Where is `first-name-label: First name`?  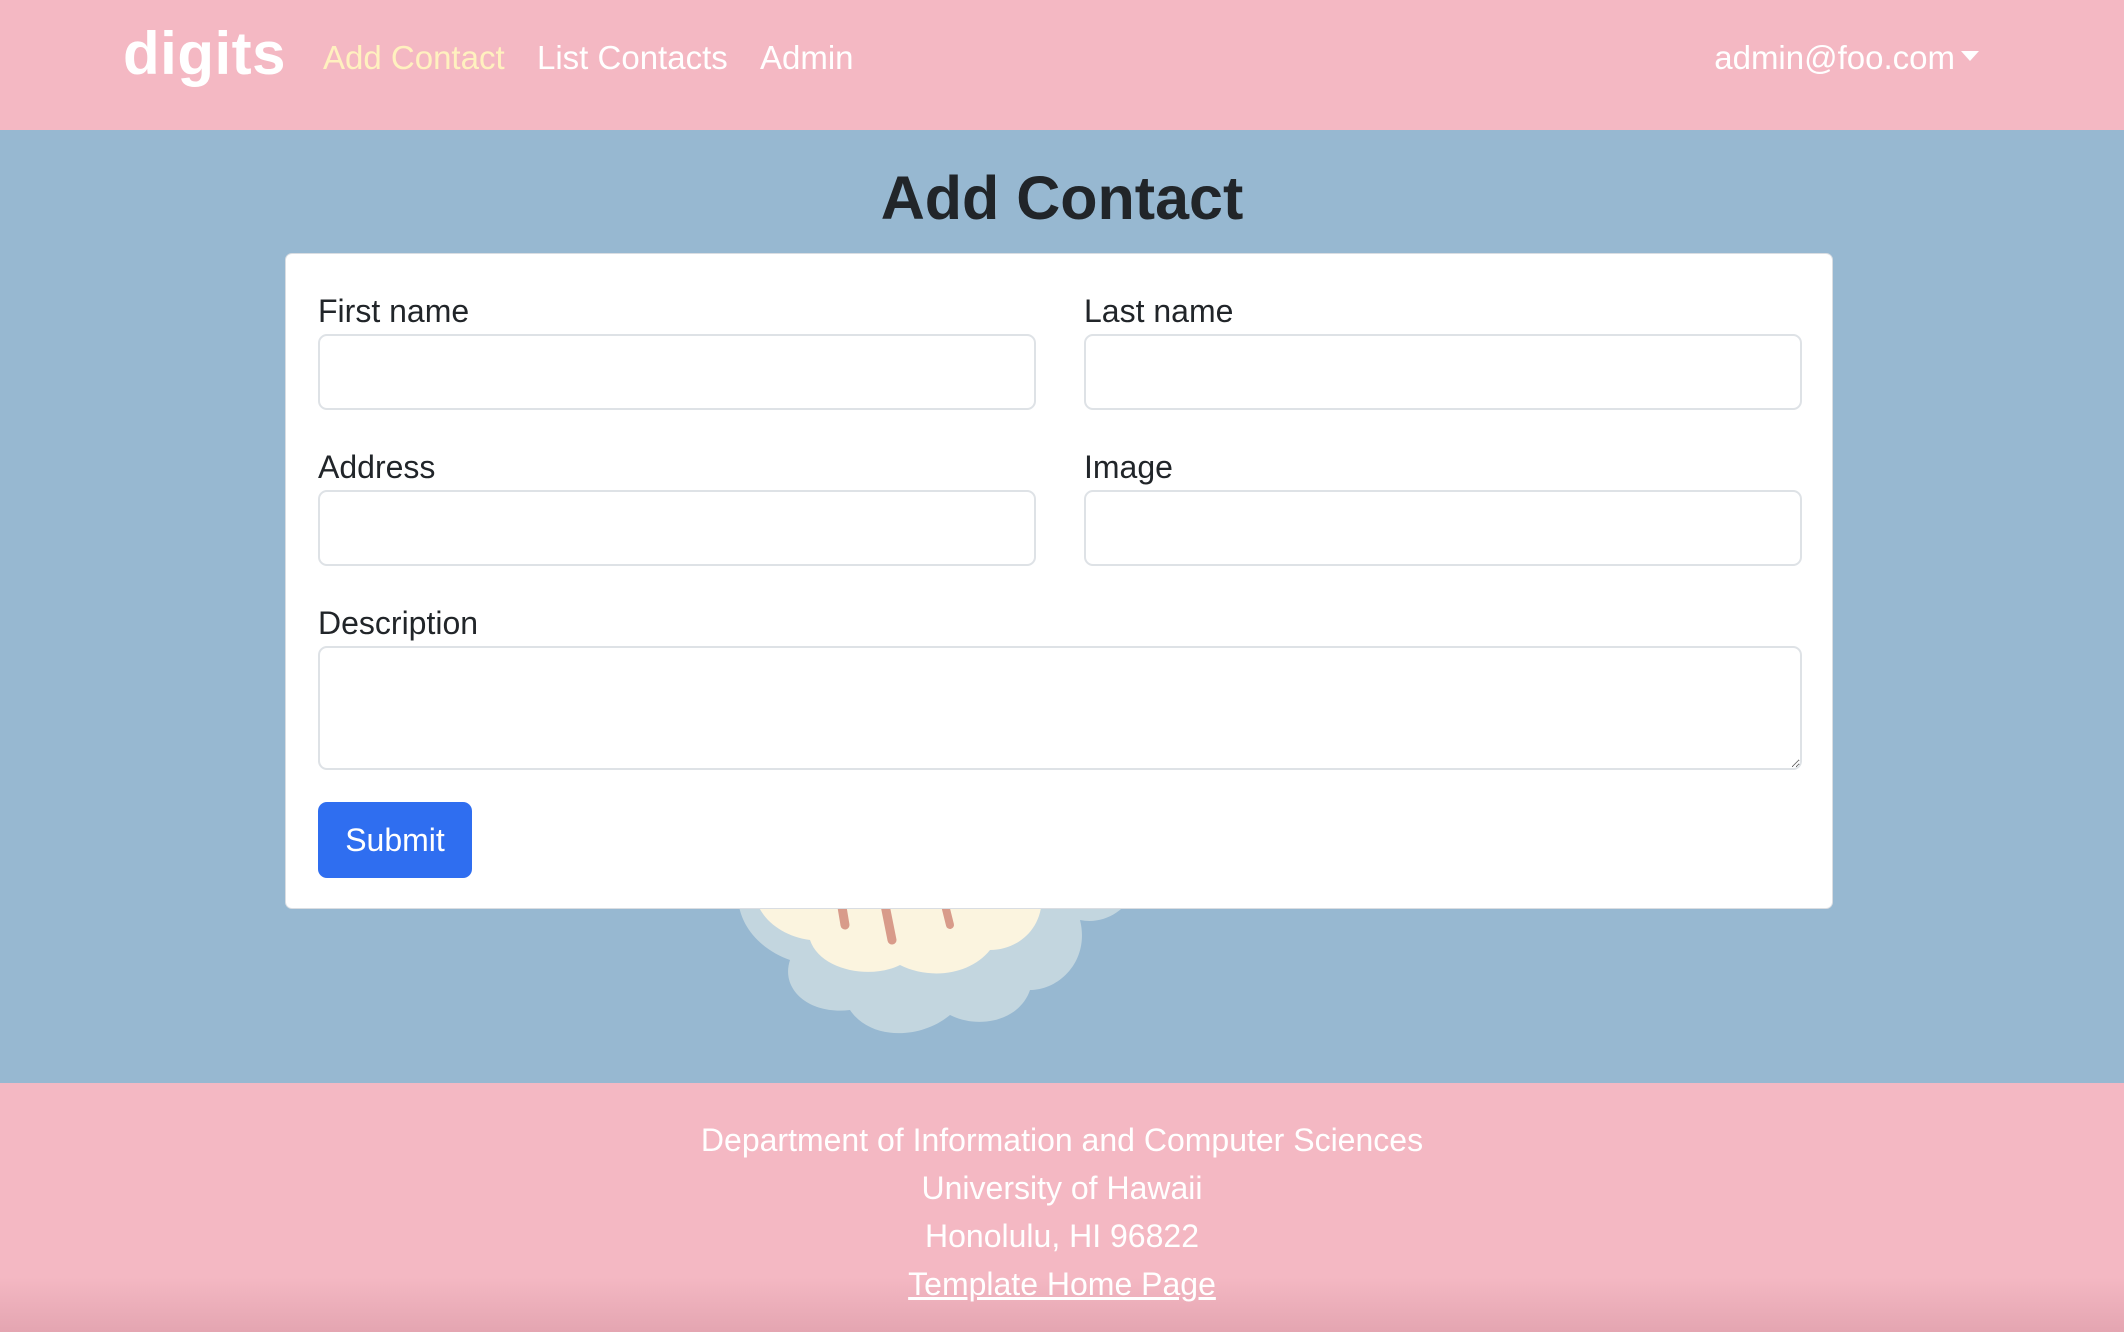
first-name-label: First name is located at coordinates (394, 311).